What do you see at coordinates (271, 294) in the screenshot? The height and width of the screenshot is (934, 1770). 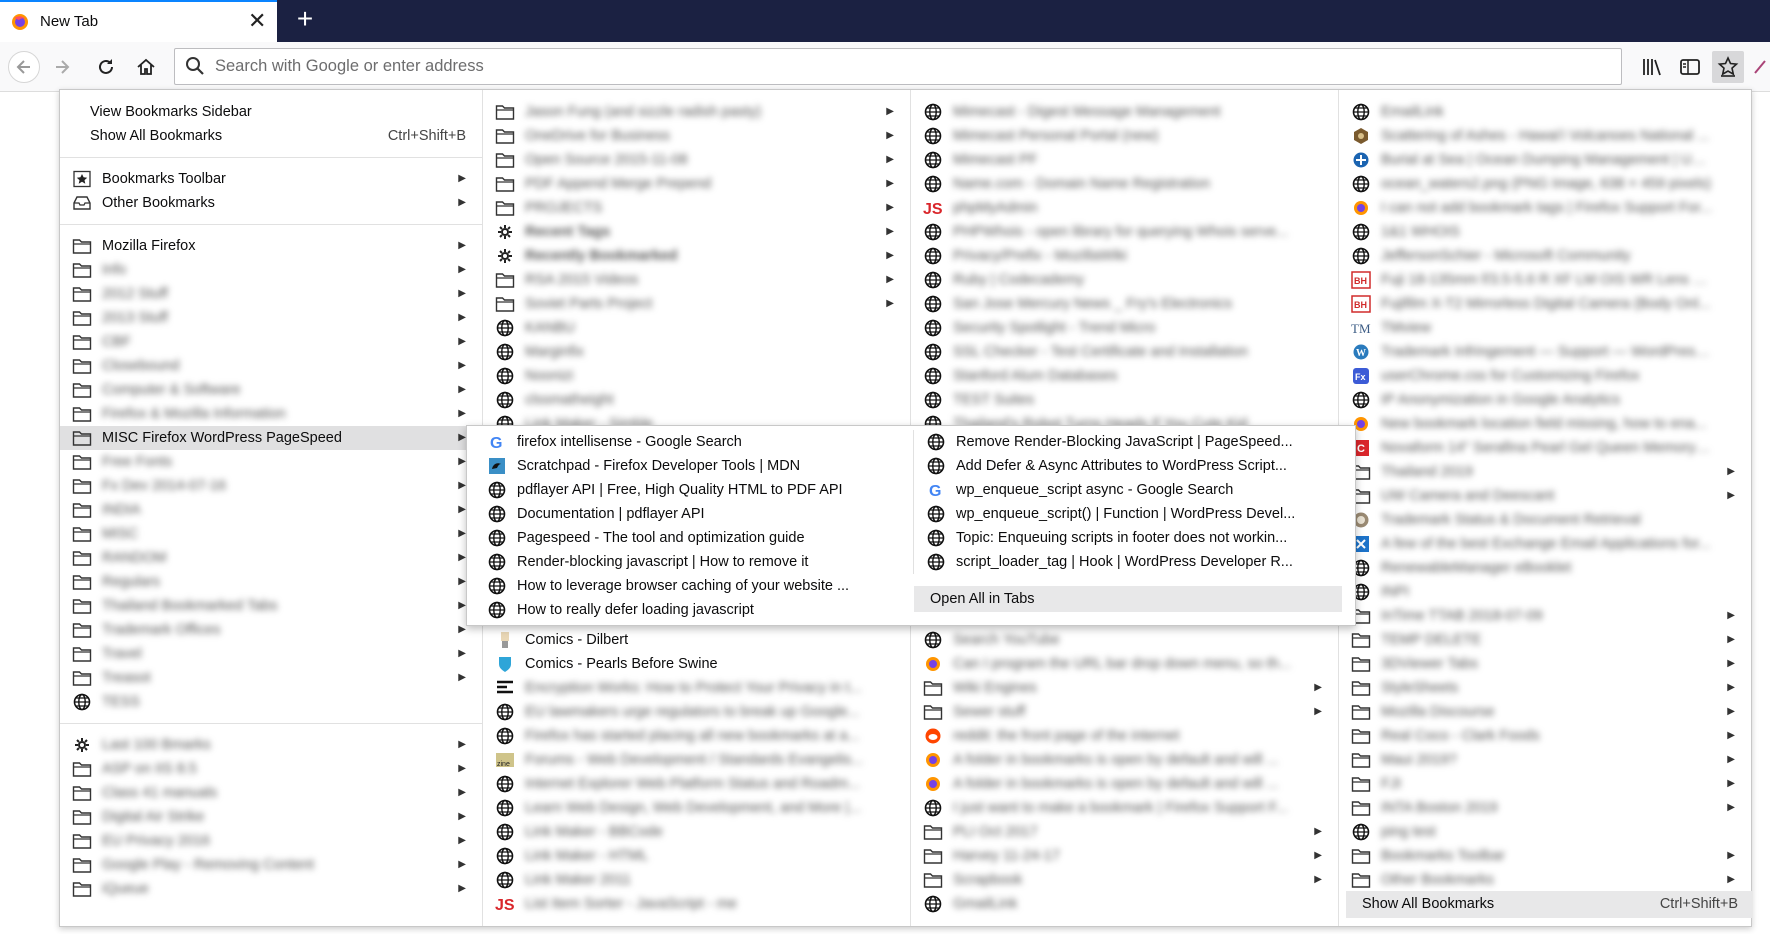 I see `bookmark-folder-2012-stuff: 2012 Stuff ▶` at bounding box center [271, 294].